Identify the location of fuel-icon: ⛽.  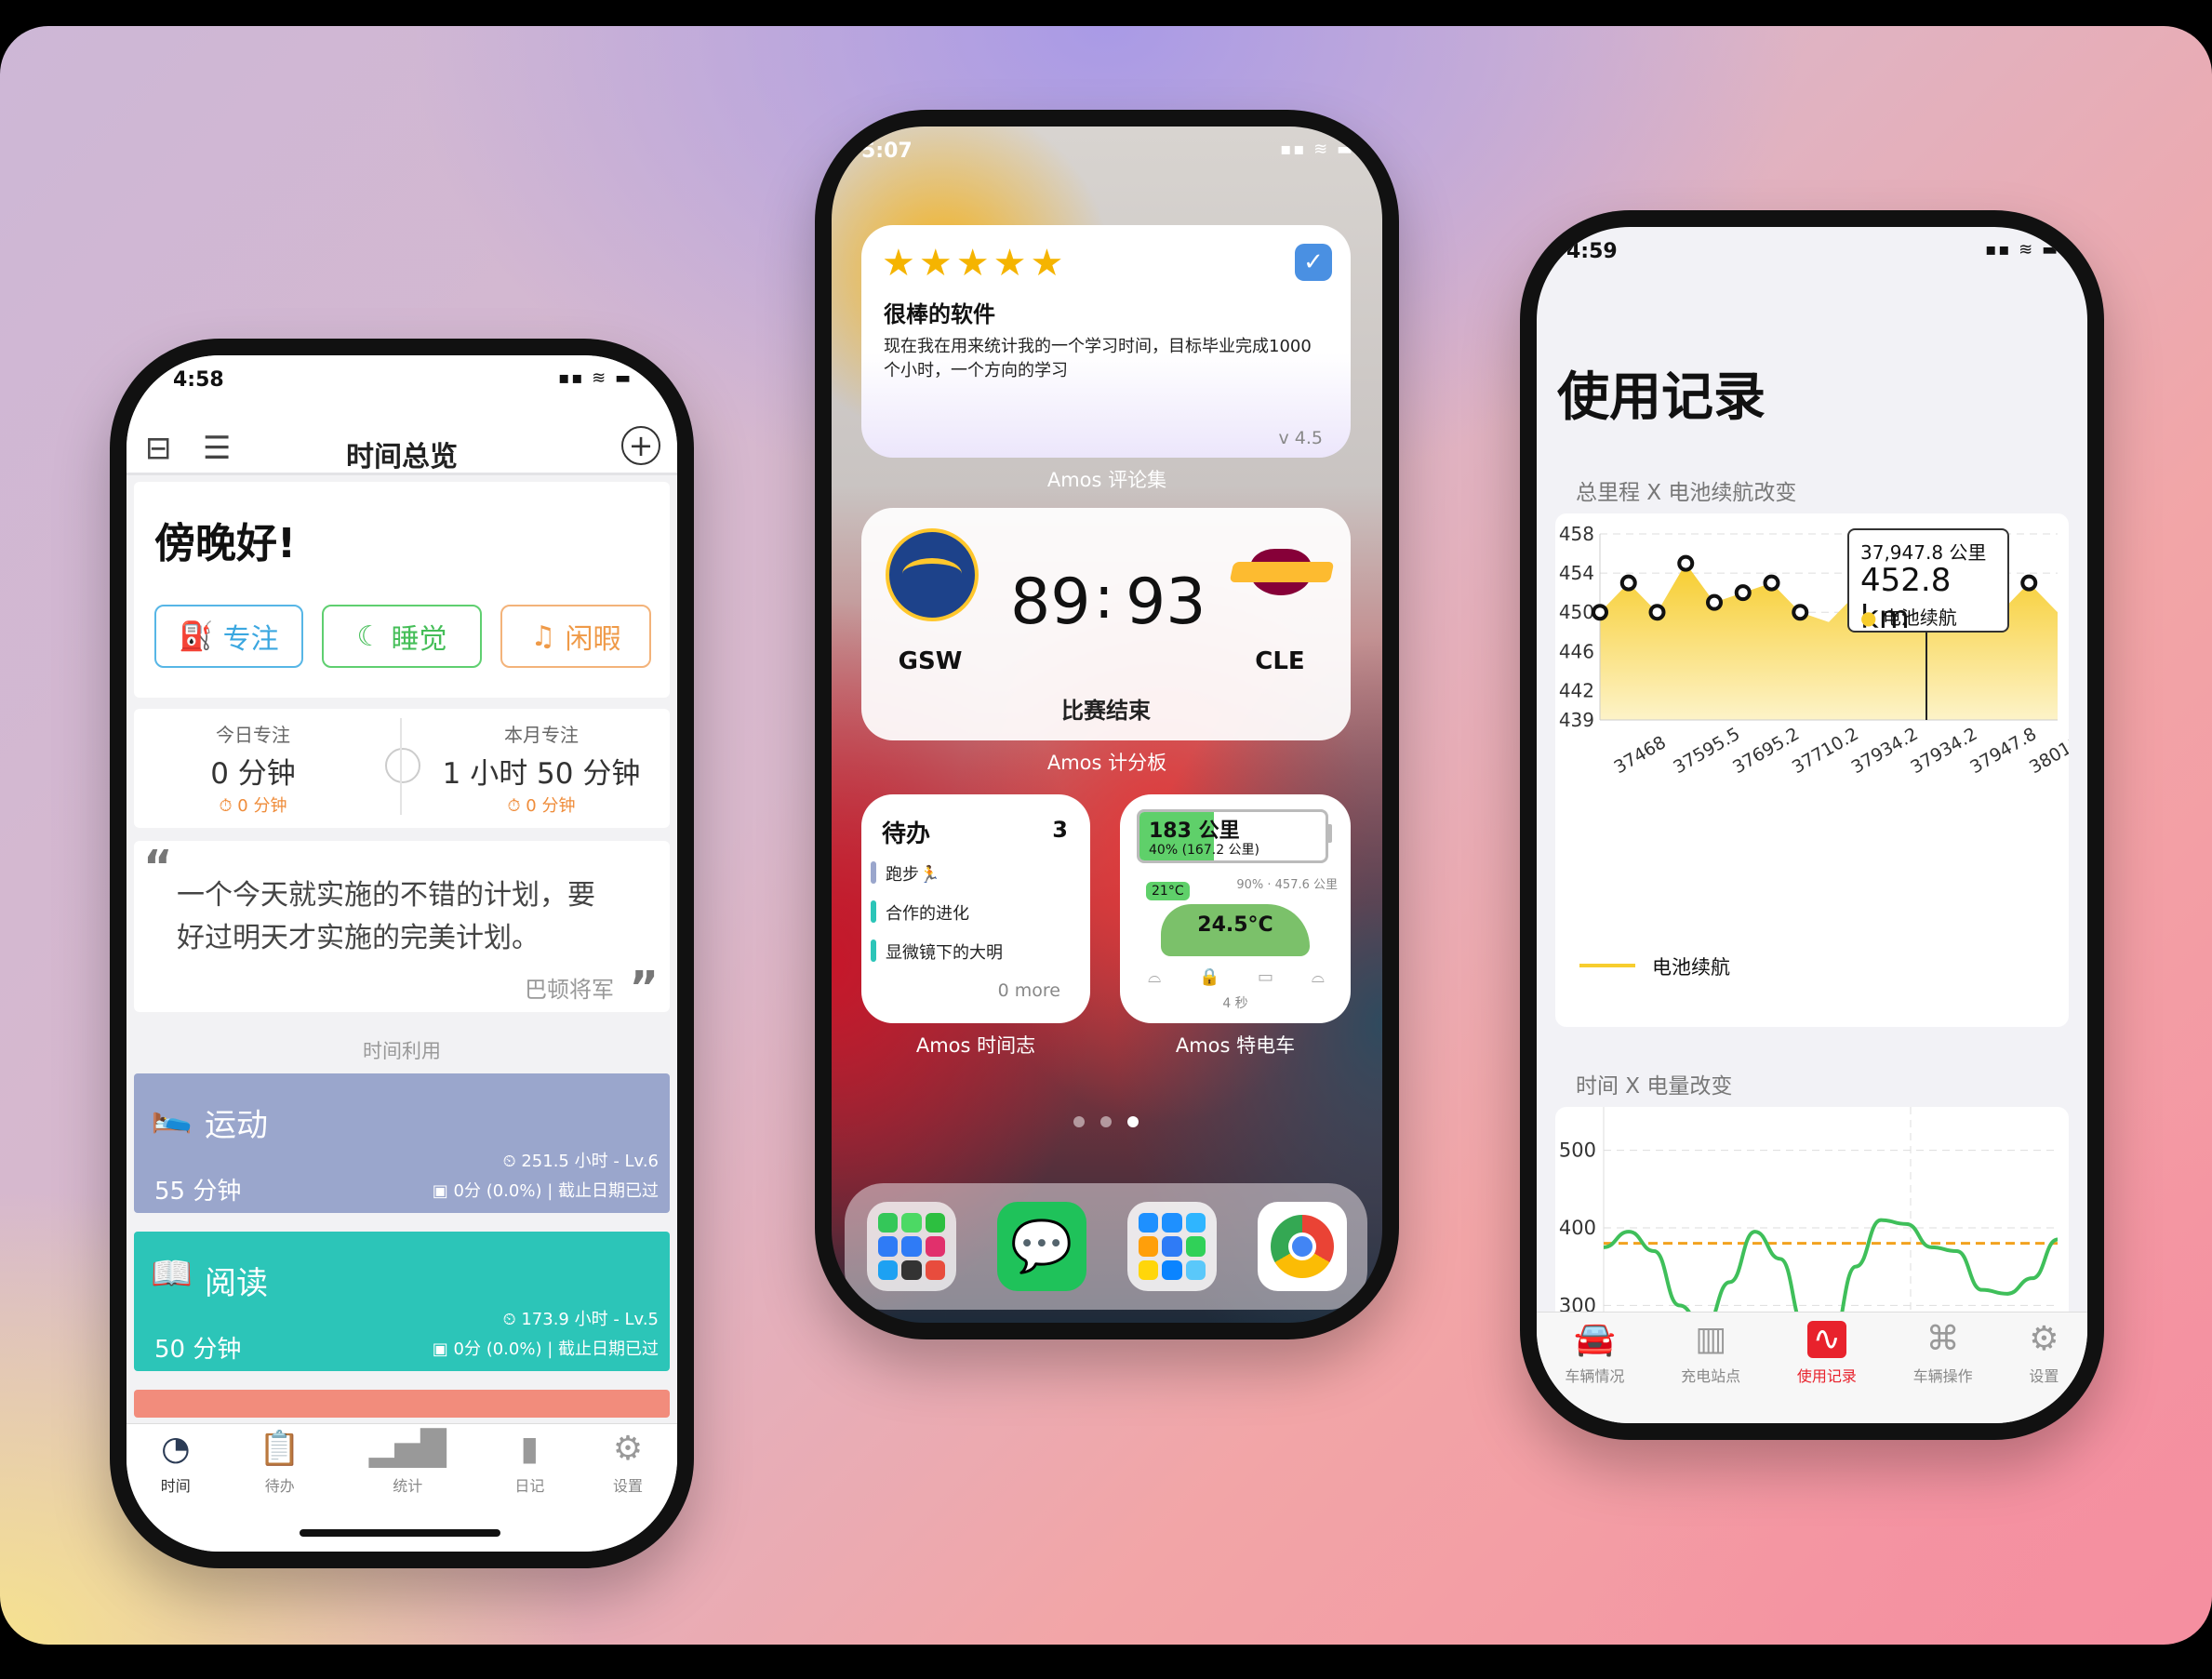
(196, 637).